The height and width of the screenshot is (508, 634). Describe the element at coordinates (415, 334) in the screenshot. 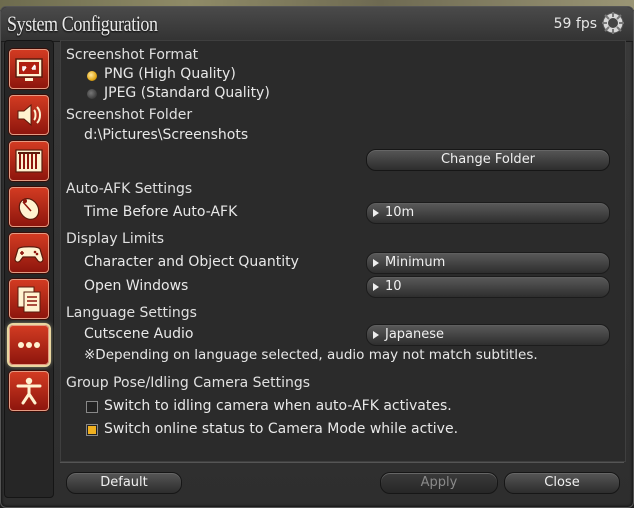

I see `cutscene-audio-value: Japanese` at that location.